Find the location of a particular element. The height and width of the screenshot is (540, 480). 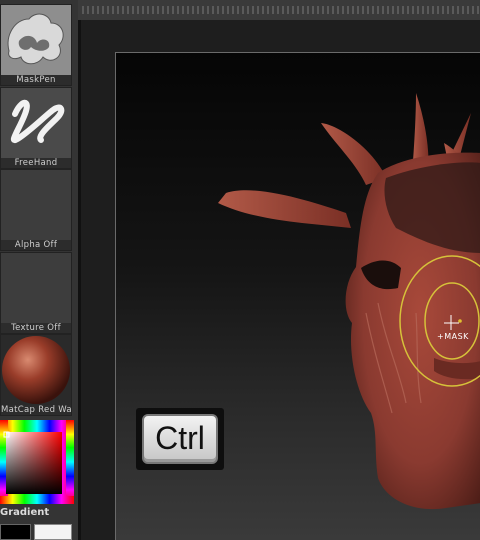

color-picker is located at coordinates (37, 462).